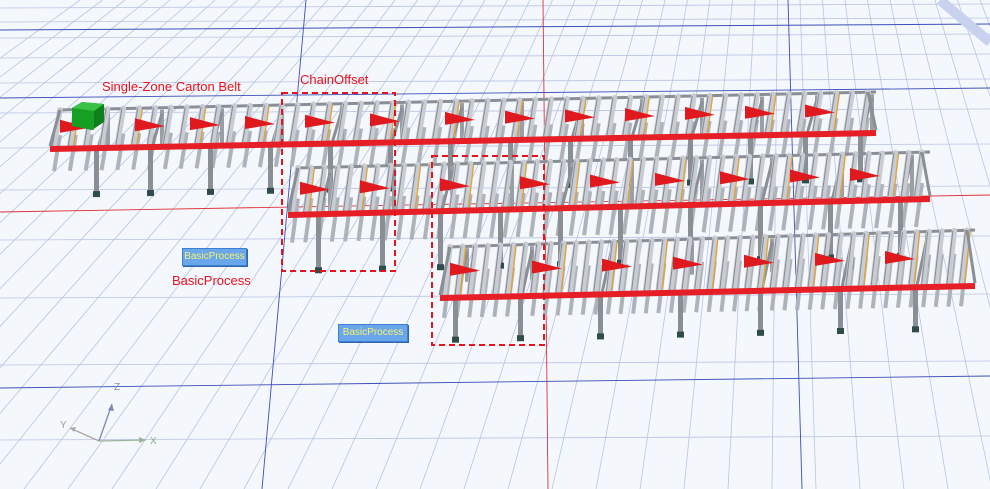  I want to click on green-box-icon, so click(88, 116).